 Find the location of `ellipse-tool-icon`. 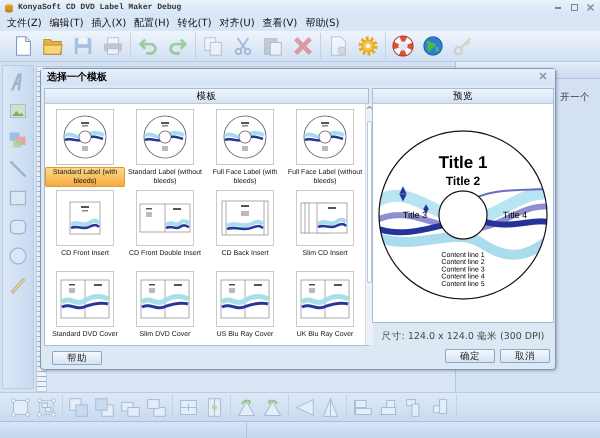

ellipse-tool-icon is located at coordinates (18, 256).